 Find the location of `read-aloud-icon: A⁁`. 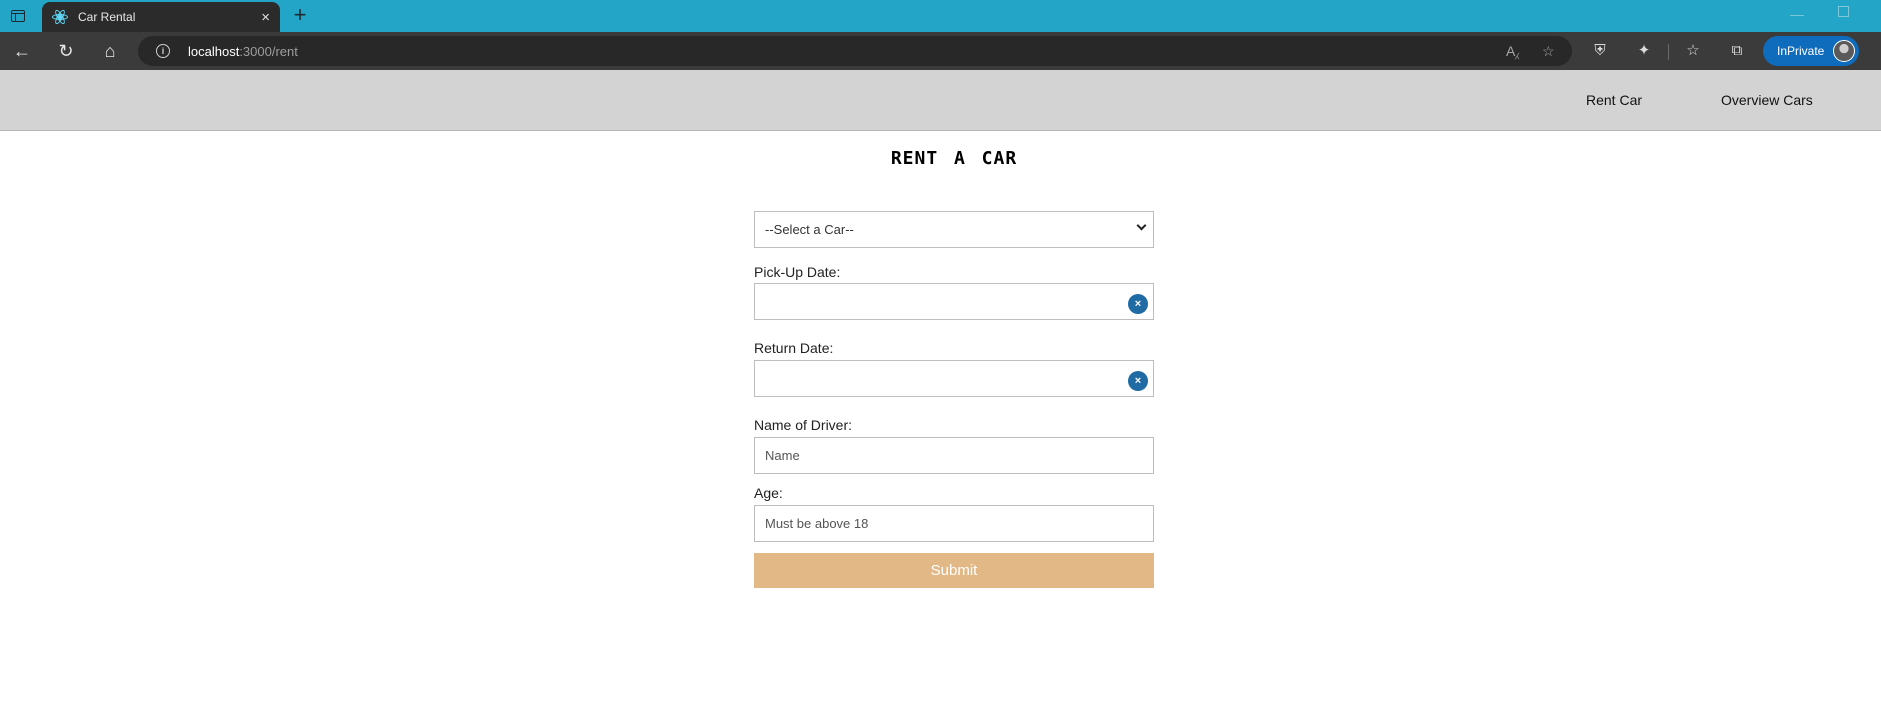

read-aloud-icon: A⁁ is located at coordinates (1512, 51).